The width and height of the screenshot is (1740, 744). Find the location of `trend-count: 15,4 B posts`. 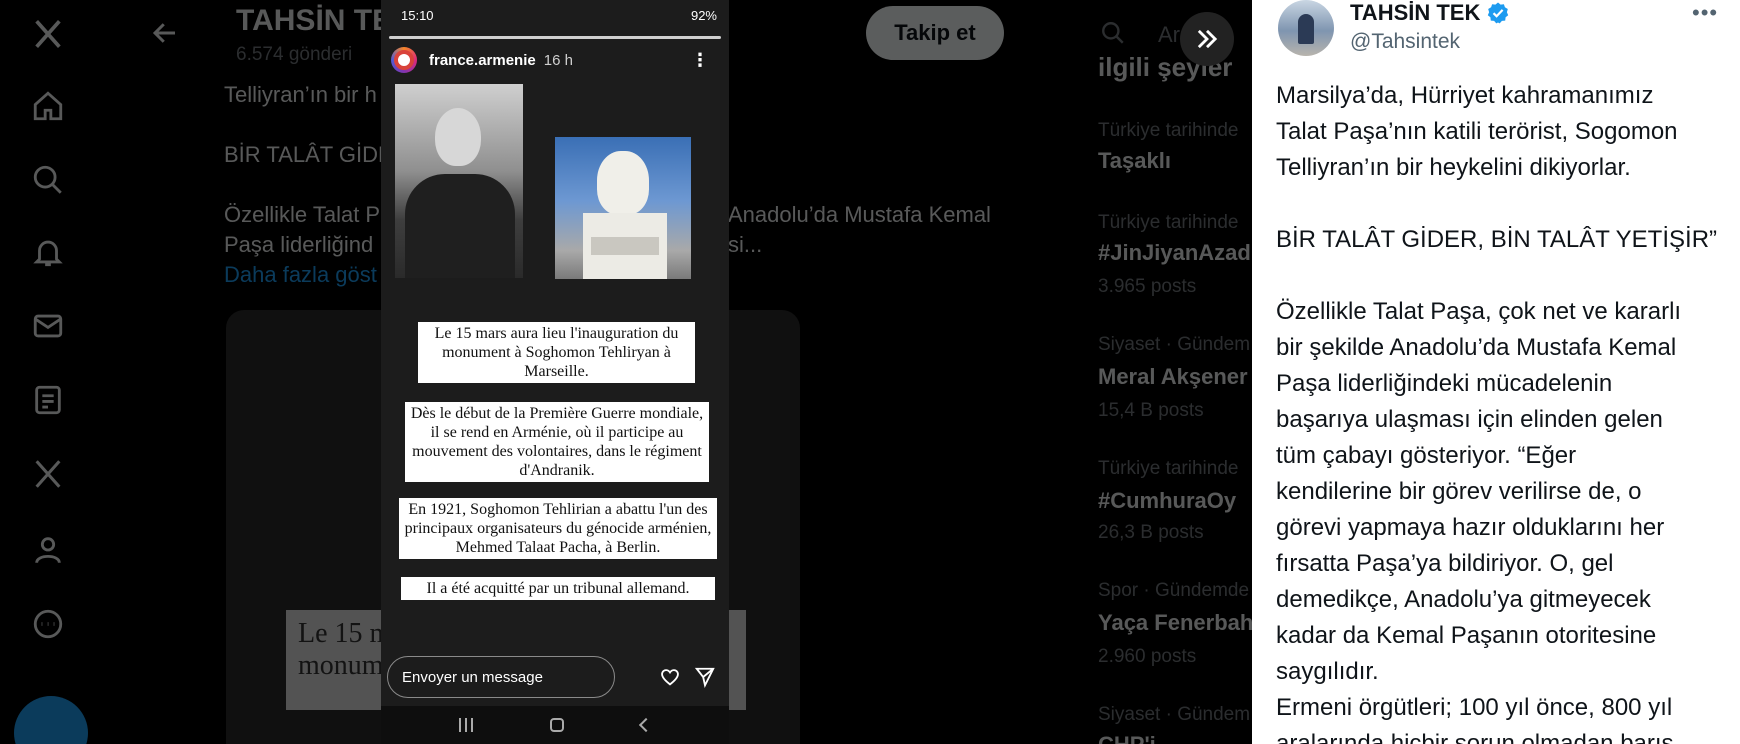

trend-count: 15,4 B posts is located at coordinates (1151, 410).